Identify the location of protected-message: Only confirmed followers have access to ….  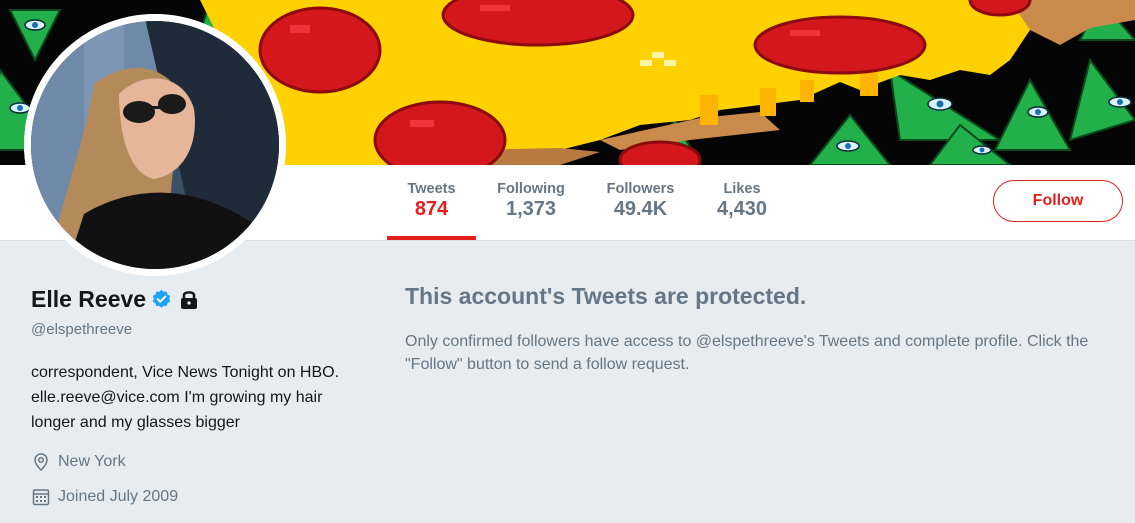
(747, 353).